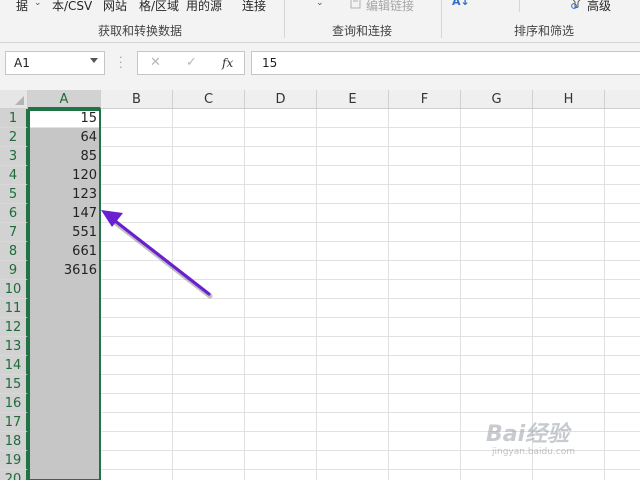 Image resolution: width=640 pixels, height=480 pixels. Describe the element at coordinates (281, 137) in the screenshot. I see `cell-d2` at that location.